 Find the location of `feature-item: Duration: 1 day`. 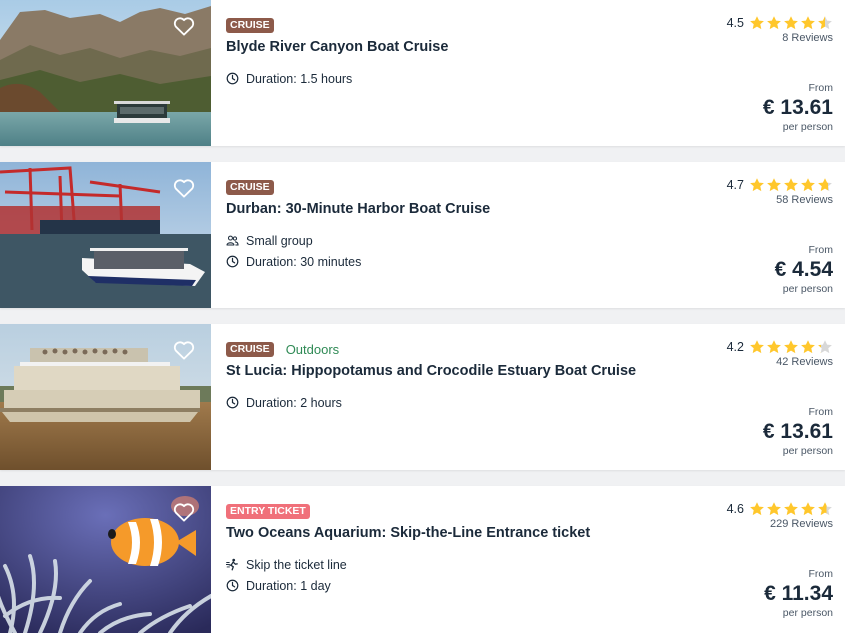

feature-item: Duration: 1 day is located at coordinates (286, 585).